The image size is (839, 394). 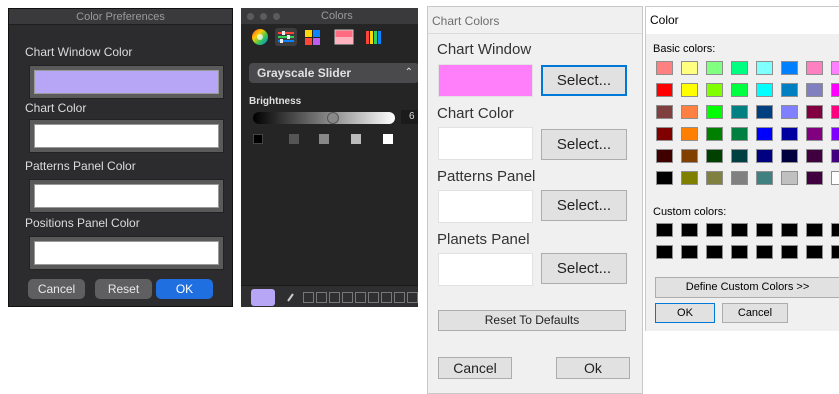 I want to click on color-sliders-icon, so click(x=286, y=37).